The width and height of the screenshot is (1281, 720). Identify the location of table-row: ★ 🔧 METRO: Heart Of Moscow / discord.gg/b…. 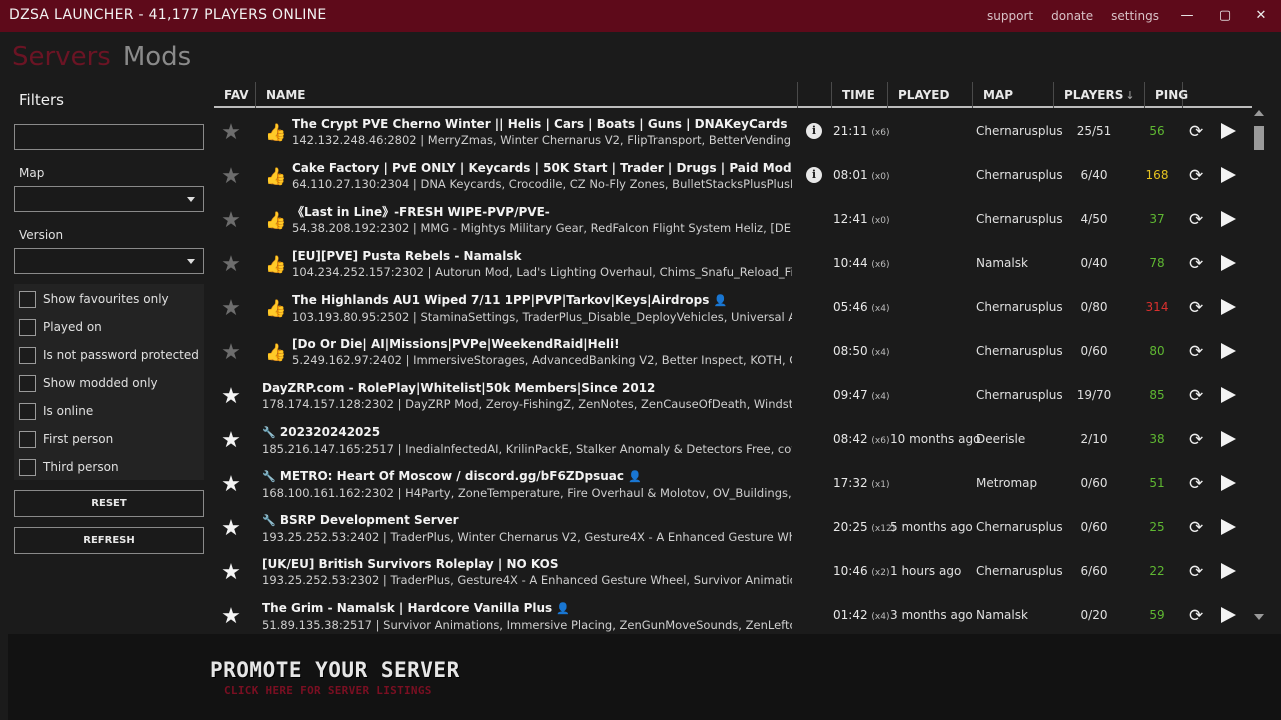
(734, 484).